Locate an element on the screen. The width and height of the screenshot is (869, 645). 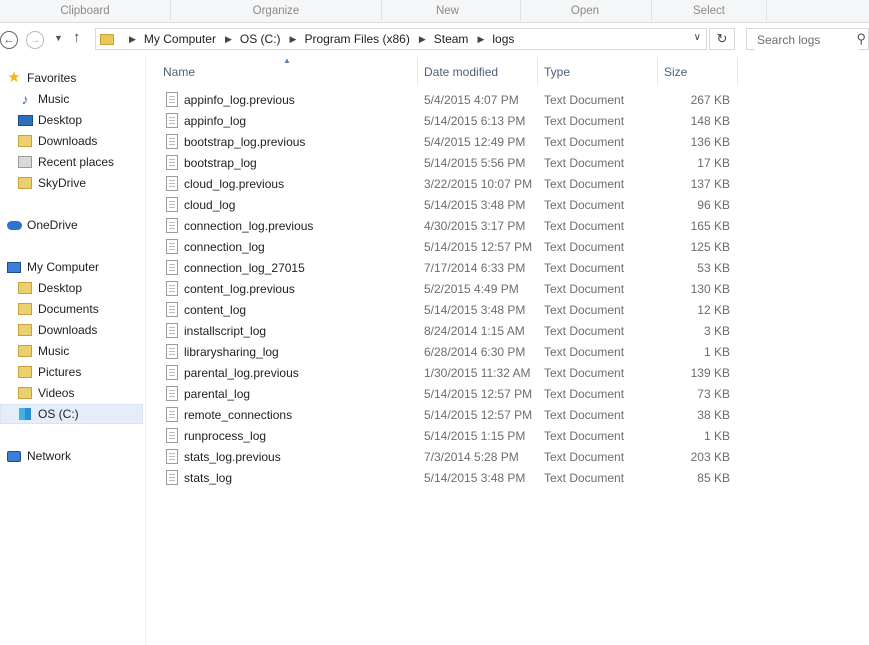
breadcrumb-item-program-files: Program Files (x86) ▶ is located at coordinates (368, 39).